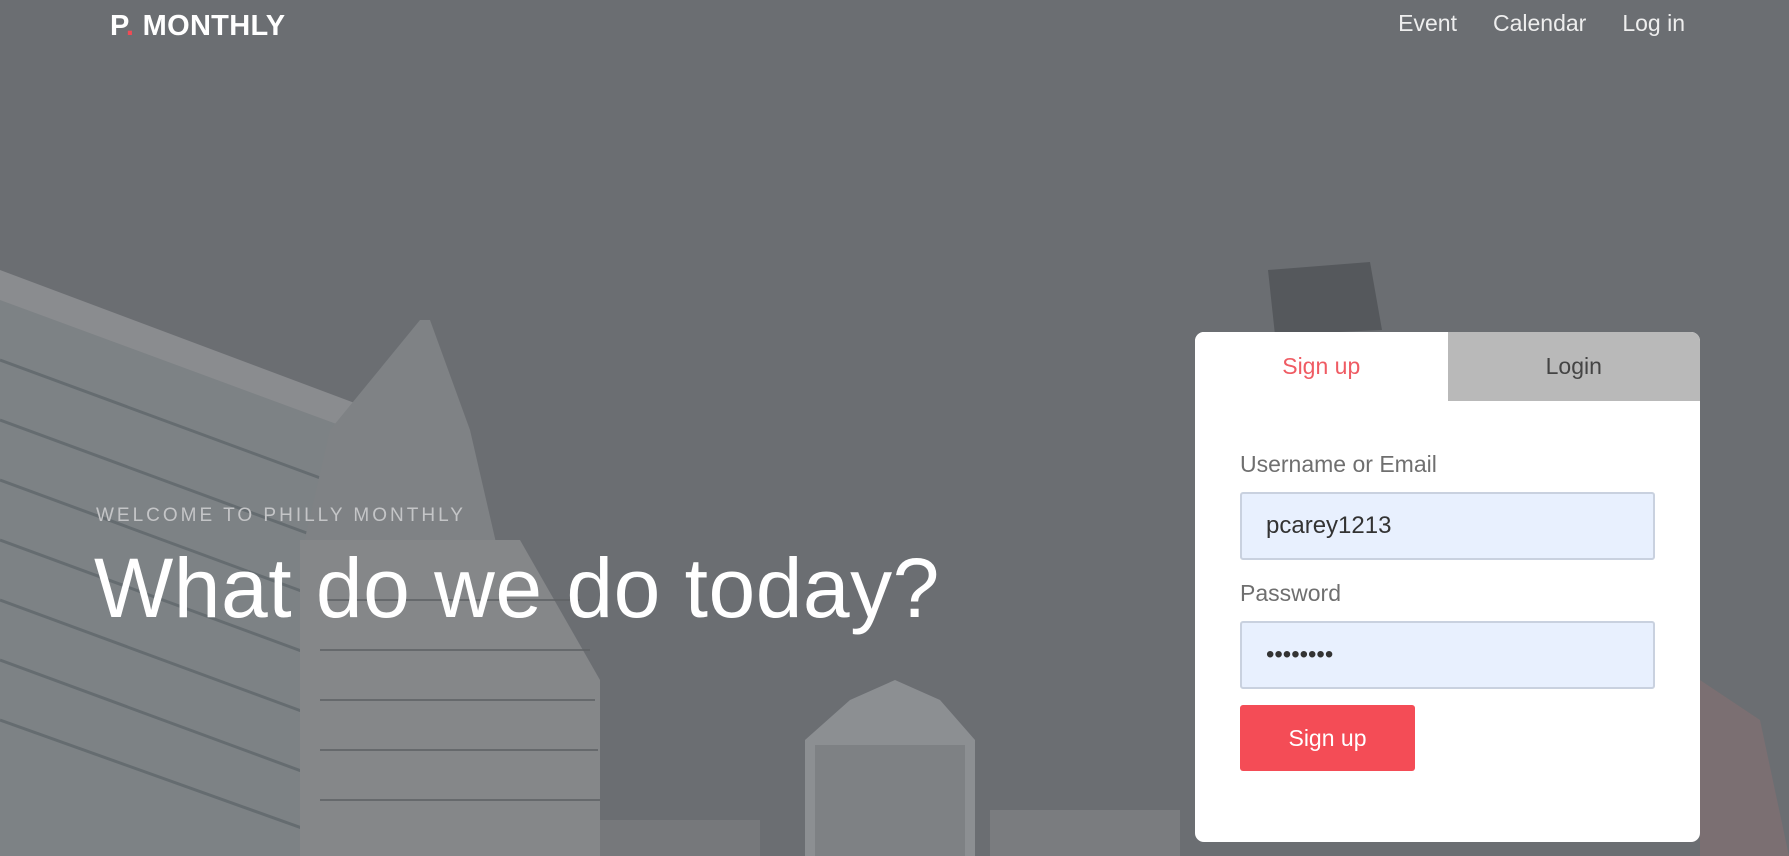 The image size is (1789, 856). I want to click on hero-headline: What do we do today?, so click(517, 588).